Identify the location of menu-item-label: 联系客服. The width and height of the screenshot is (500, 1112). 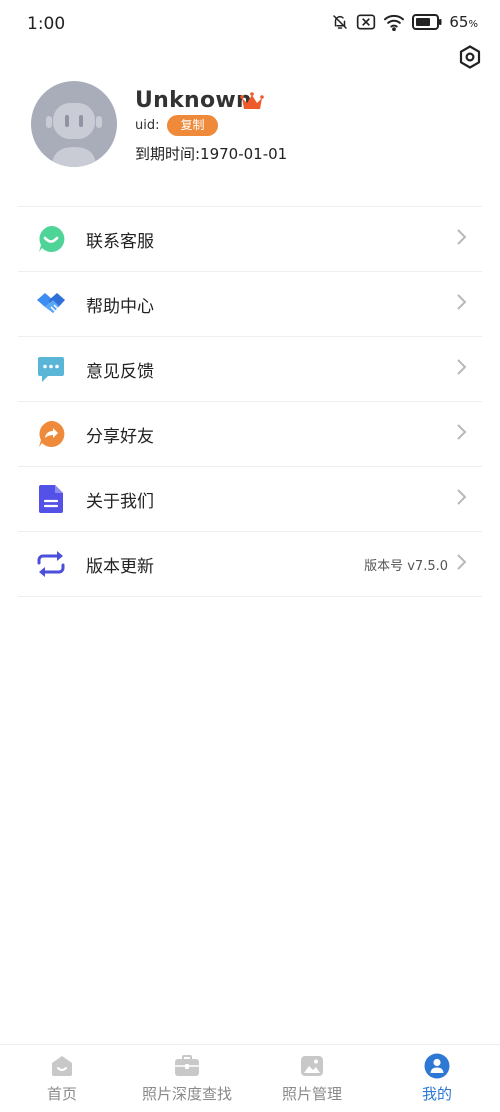
(120, 241).